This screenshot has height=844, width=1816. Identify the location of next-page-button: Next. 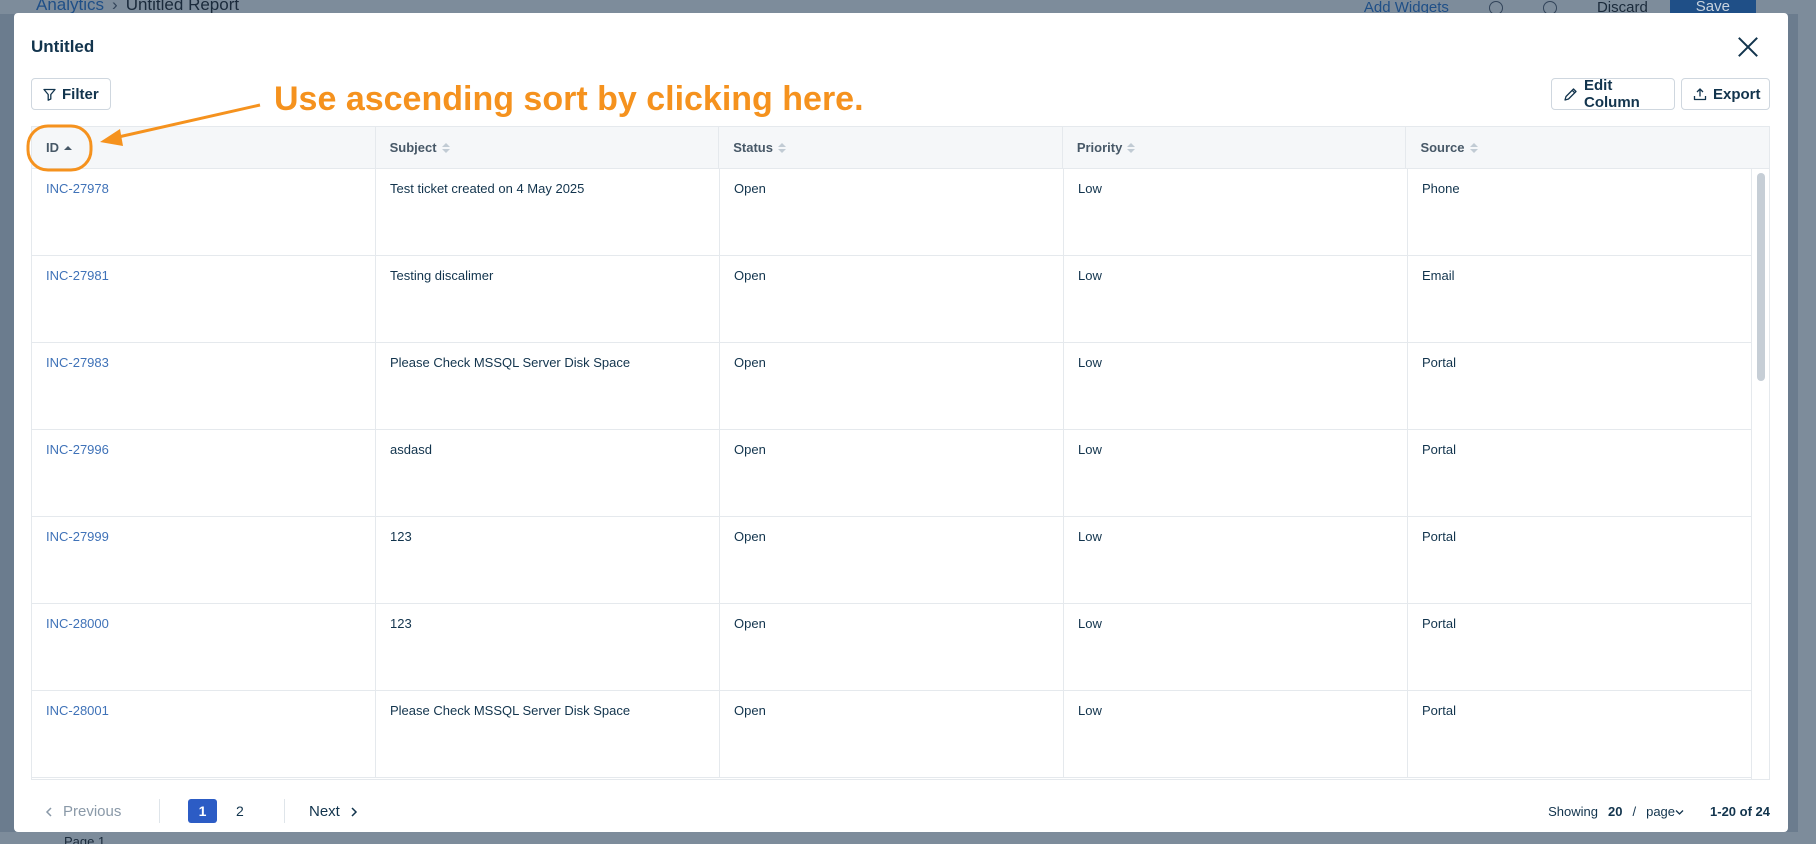
(333, 811).